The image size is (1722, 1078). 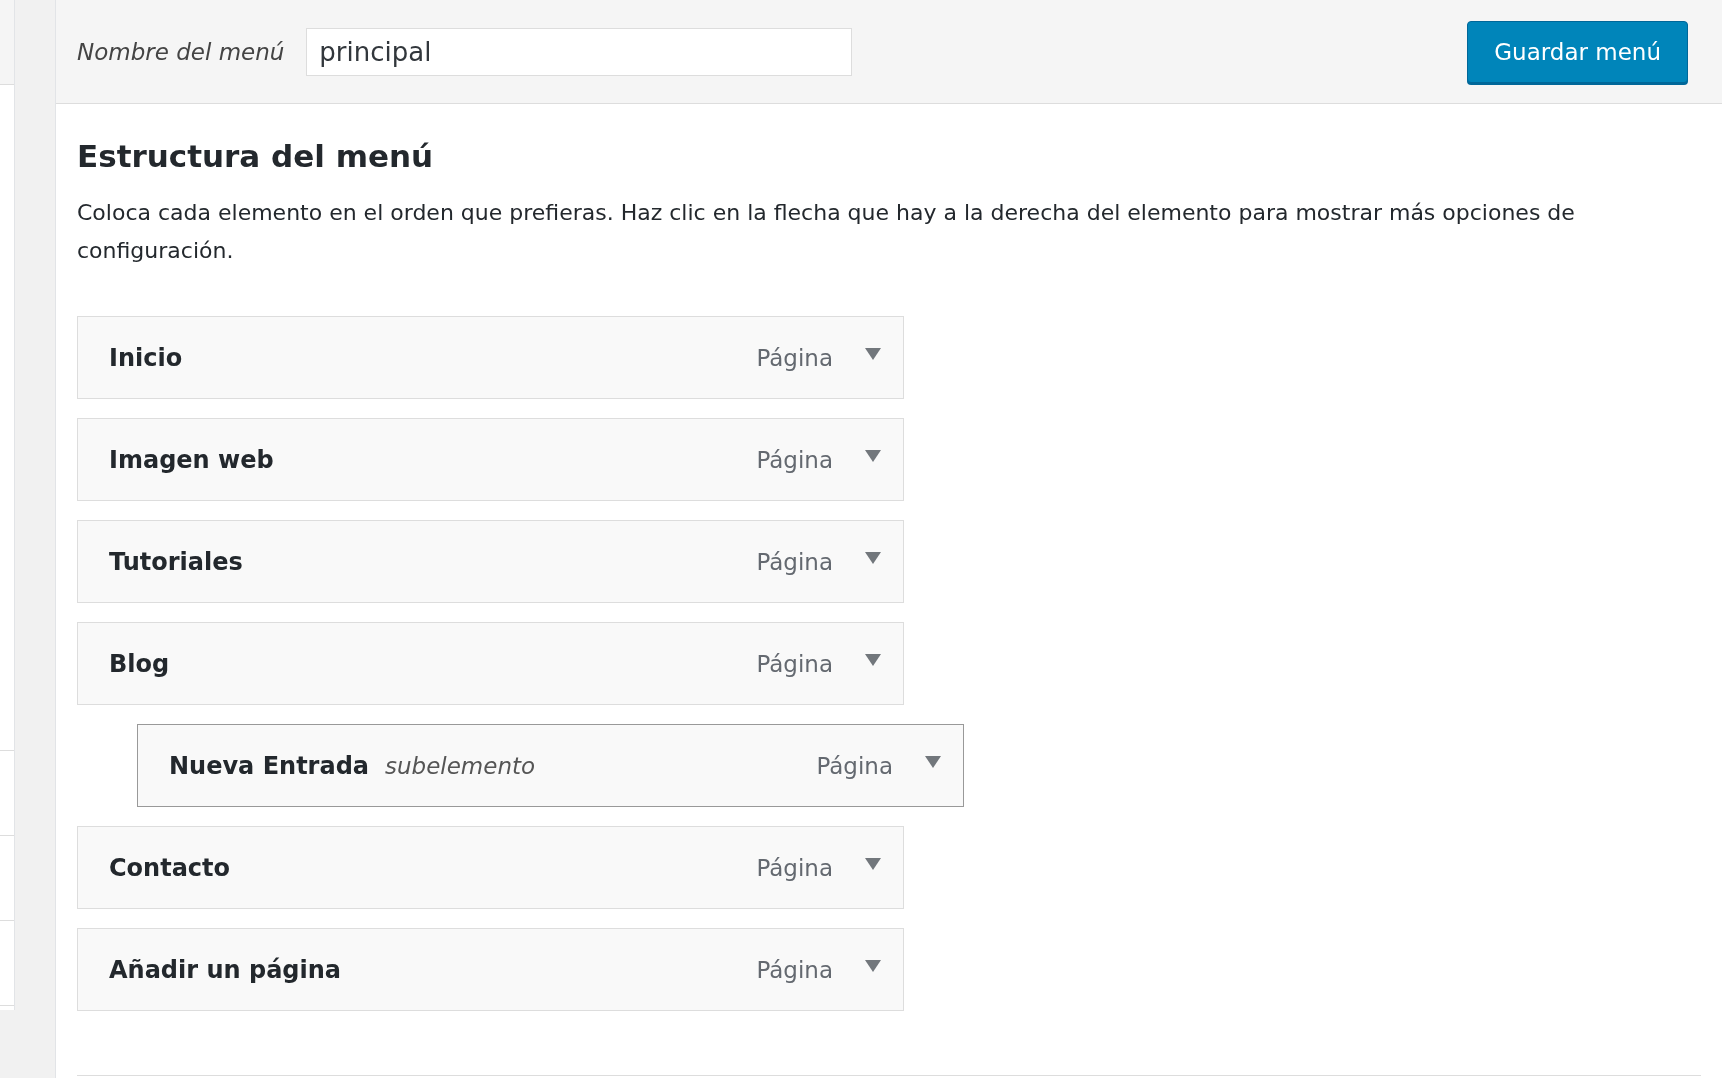 I want to click on menu-item-title: Contacto, so click(x=170, y=867).